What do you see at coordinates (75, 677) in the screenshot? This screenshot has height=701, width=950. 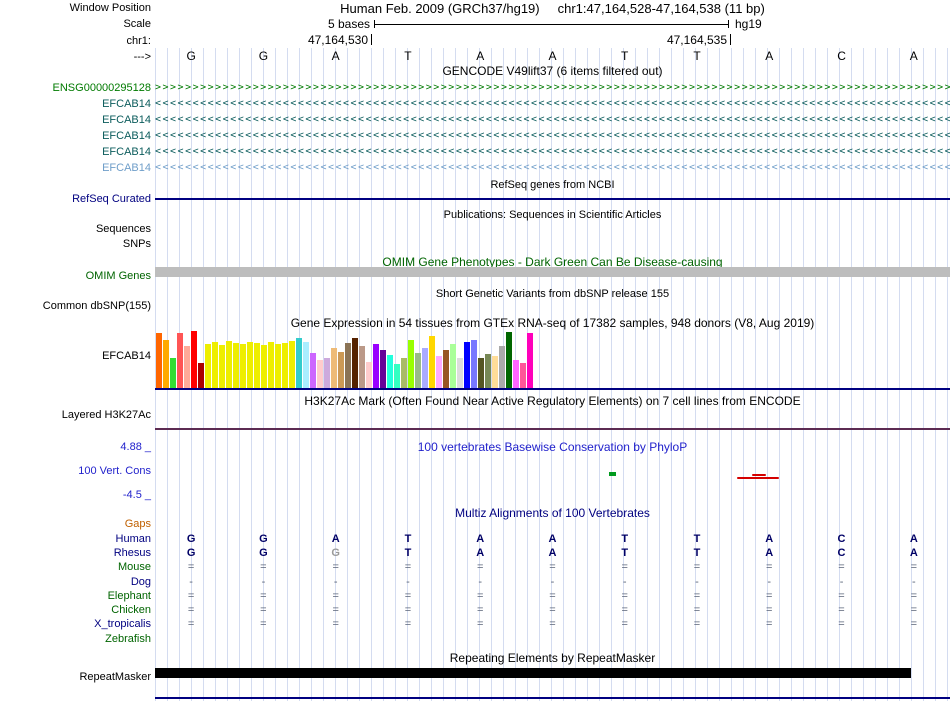 I see `repeatmasker-label: RepeatMasker` at bounding box center [75, 677].